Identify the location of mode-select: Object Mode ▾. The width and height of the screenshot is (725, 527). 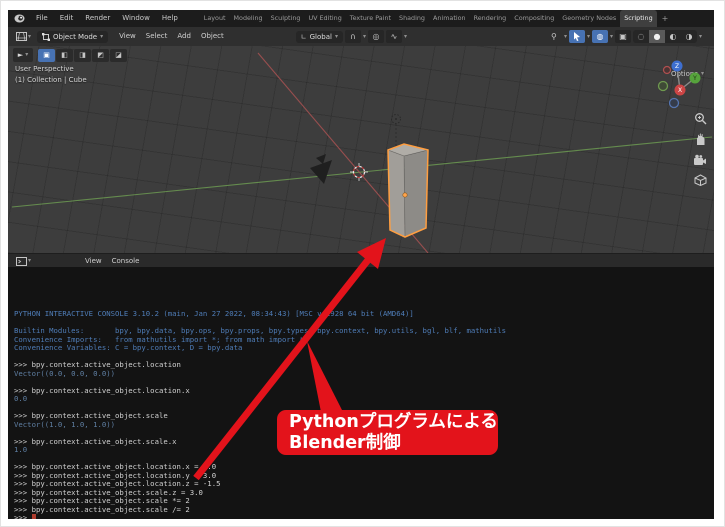
(73, 36).